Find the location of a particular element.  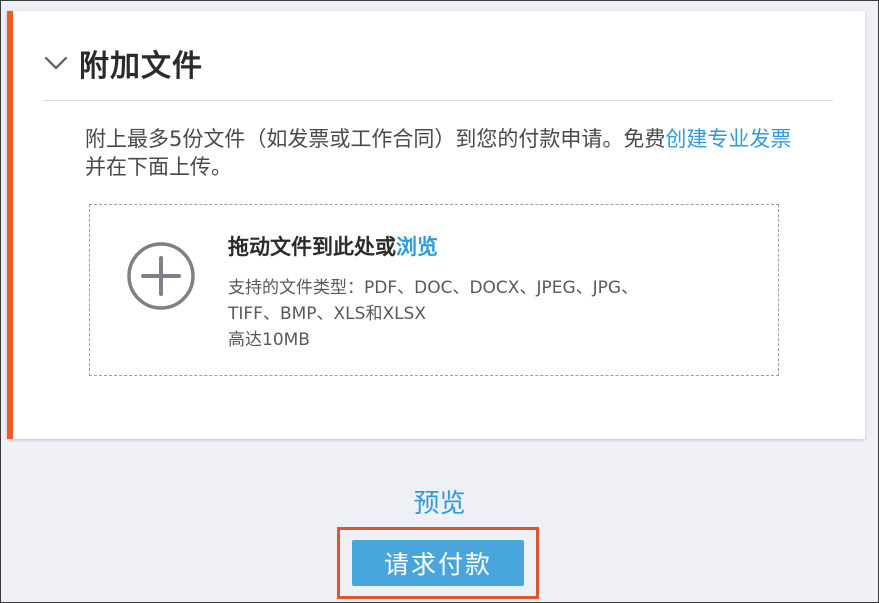

dropzone-main-text: 拖动文件到此处或浏览 is located at coordinates (488, 246).